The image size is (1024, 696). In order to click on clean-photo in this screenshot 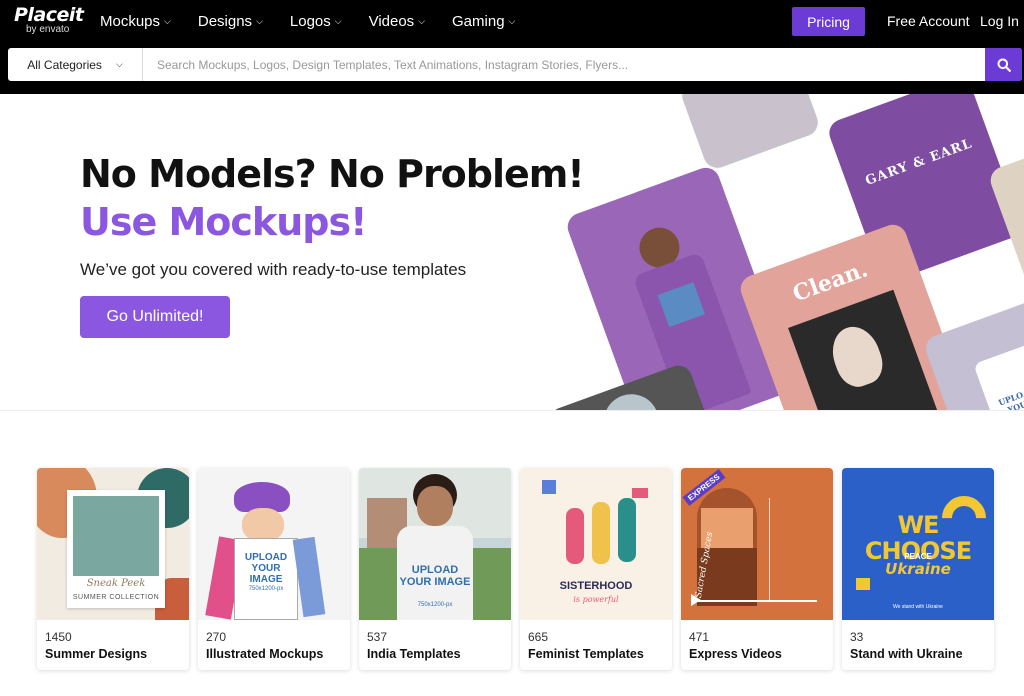, I will do `click(865, 349)`.